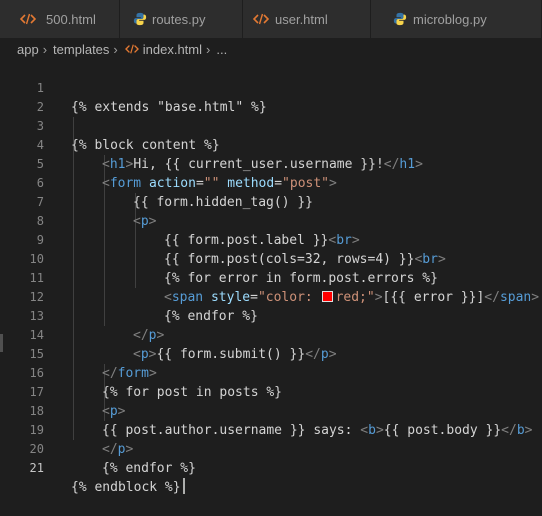 The image size is (542, 516). Describe the element at coordinates (301, 19) in the screenshot. I see `tab-label: user.html` at that location.